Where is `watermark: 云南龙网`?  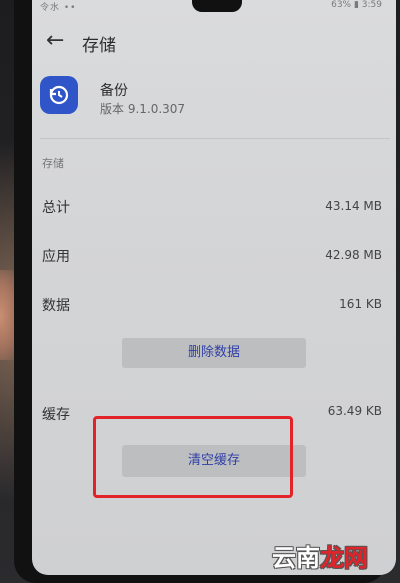
watermark: 云南龙网 is located at coordinates (320, 555).